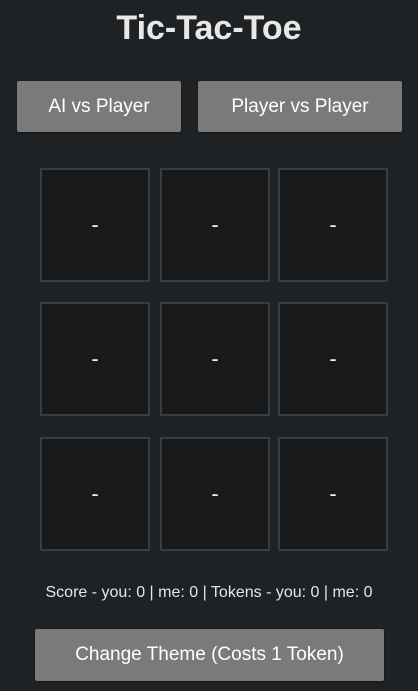  Describe the element at coordinates (333, 494) in the screenshot. I see `board-cell-9: -` at that location.